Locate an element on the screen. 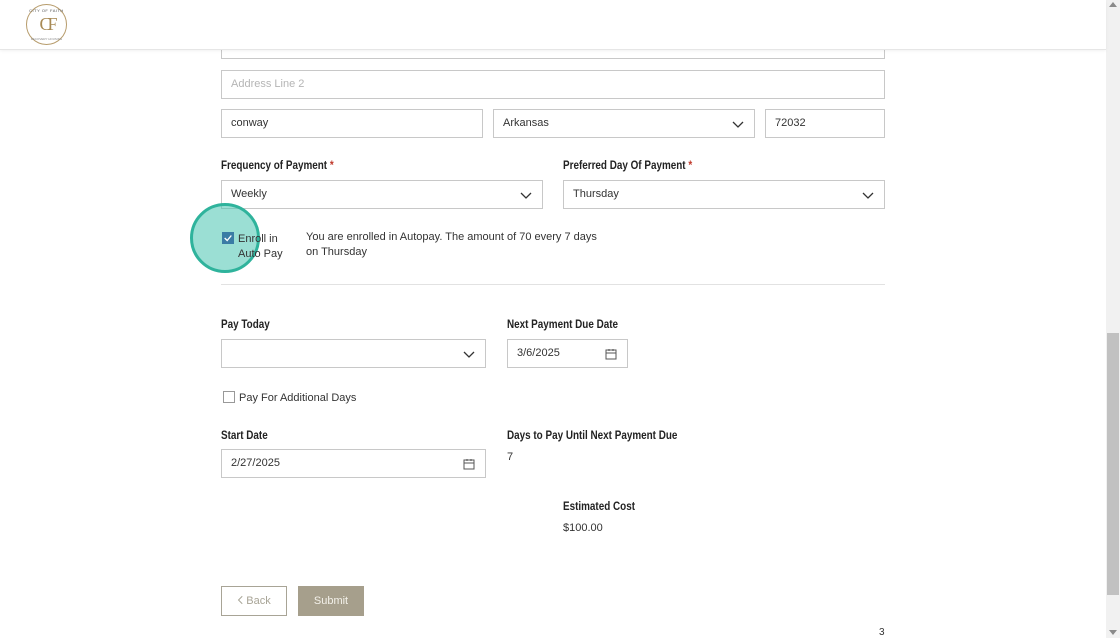  page-number: 3 is located at coordinates (882, 632).